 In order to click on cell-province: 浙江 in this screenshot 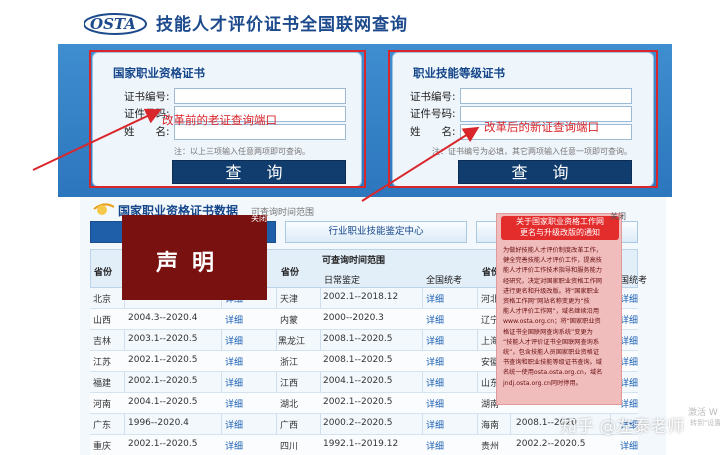, I will do `click(289, 363)`.